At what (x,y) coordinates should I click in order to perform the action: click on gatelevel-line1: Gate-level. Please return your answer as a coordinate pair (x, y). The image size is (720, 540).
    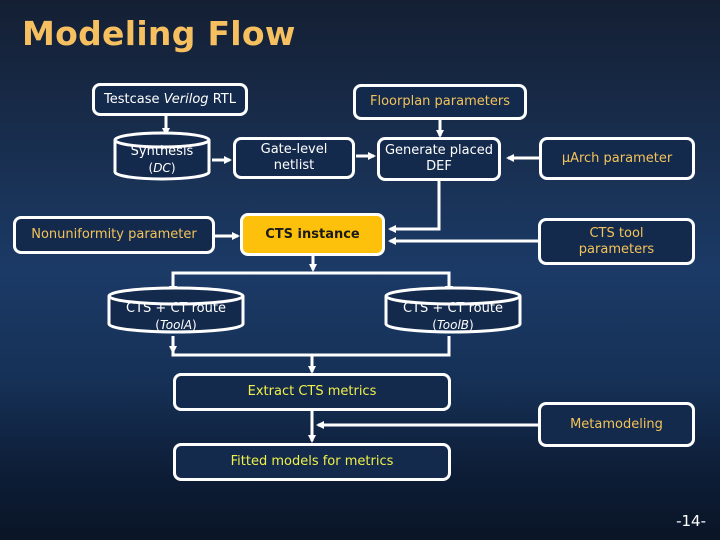
    Looking at the image, I should click on (294, 149).